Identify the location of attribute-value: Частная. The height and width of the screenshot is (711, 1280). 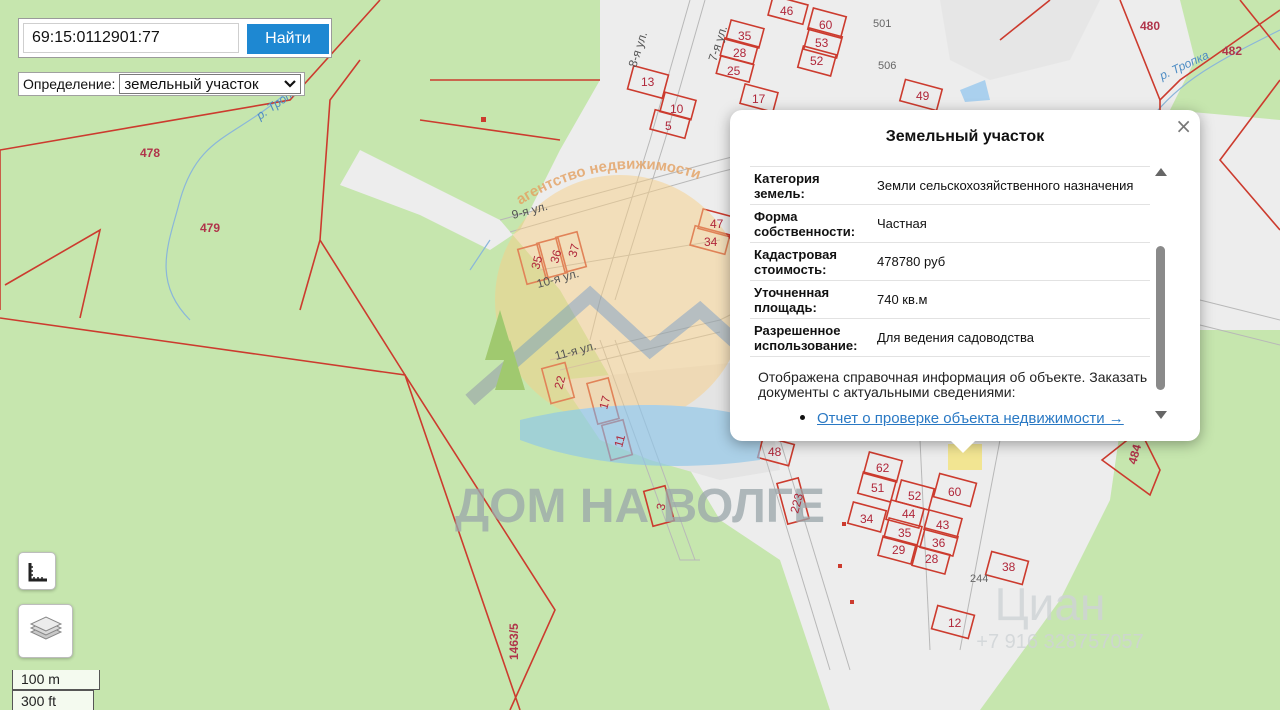
(1011, 223).